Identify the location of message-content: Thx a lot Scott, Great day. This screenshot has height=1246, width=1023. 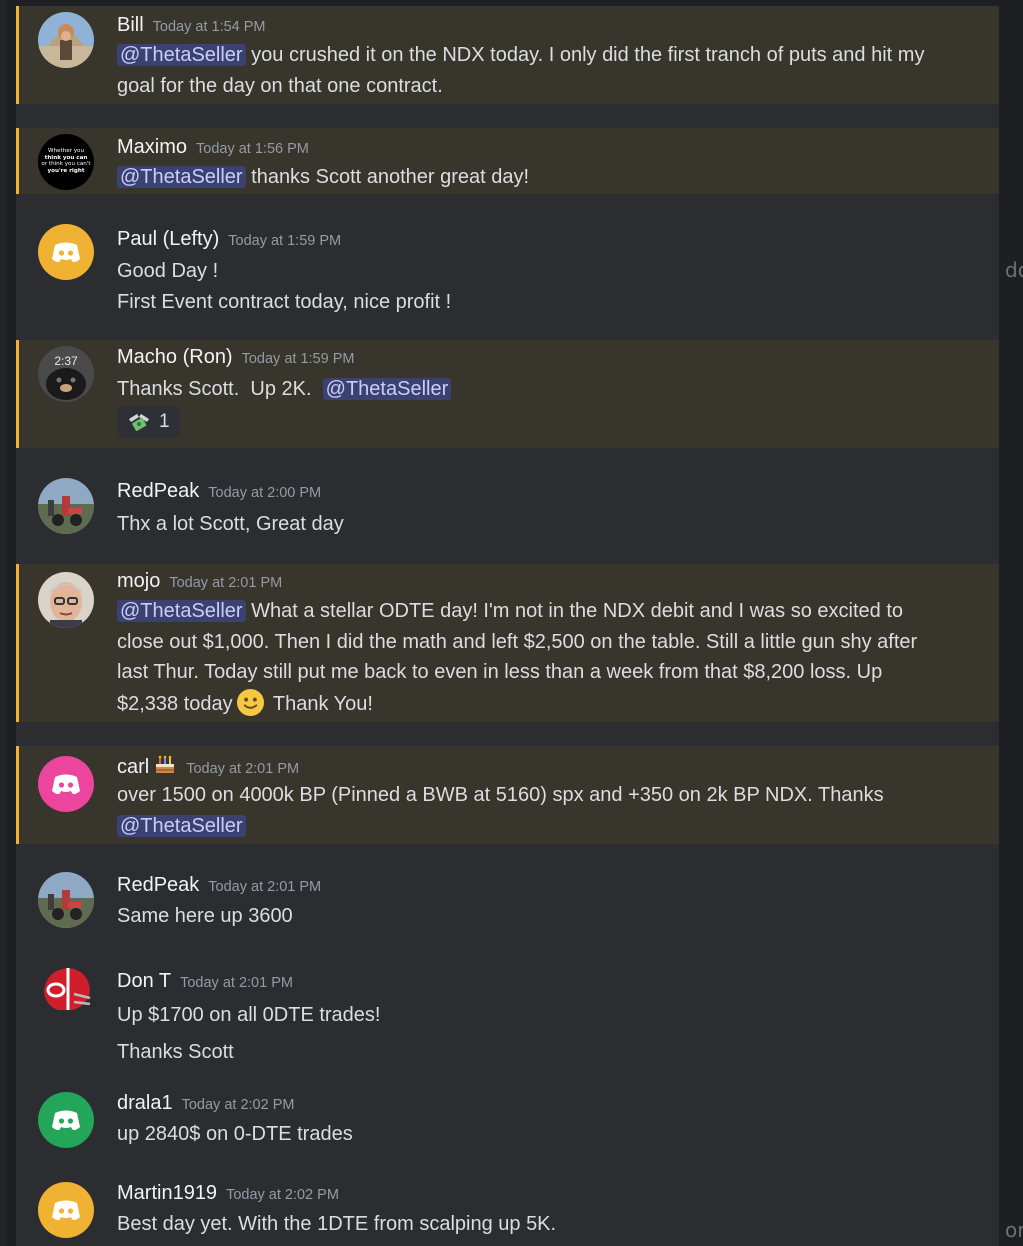
(527, 524).